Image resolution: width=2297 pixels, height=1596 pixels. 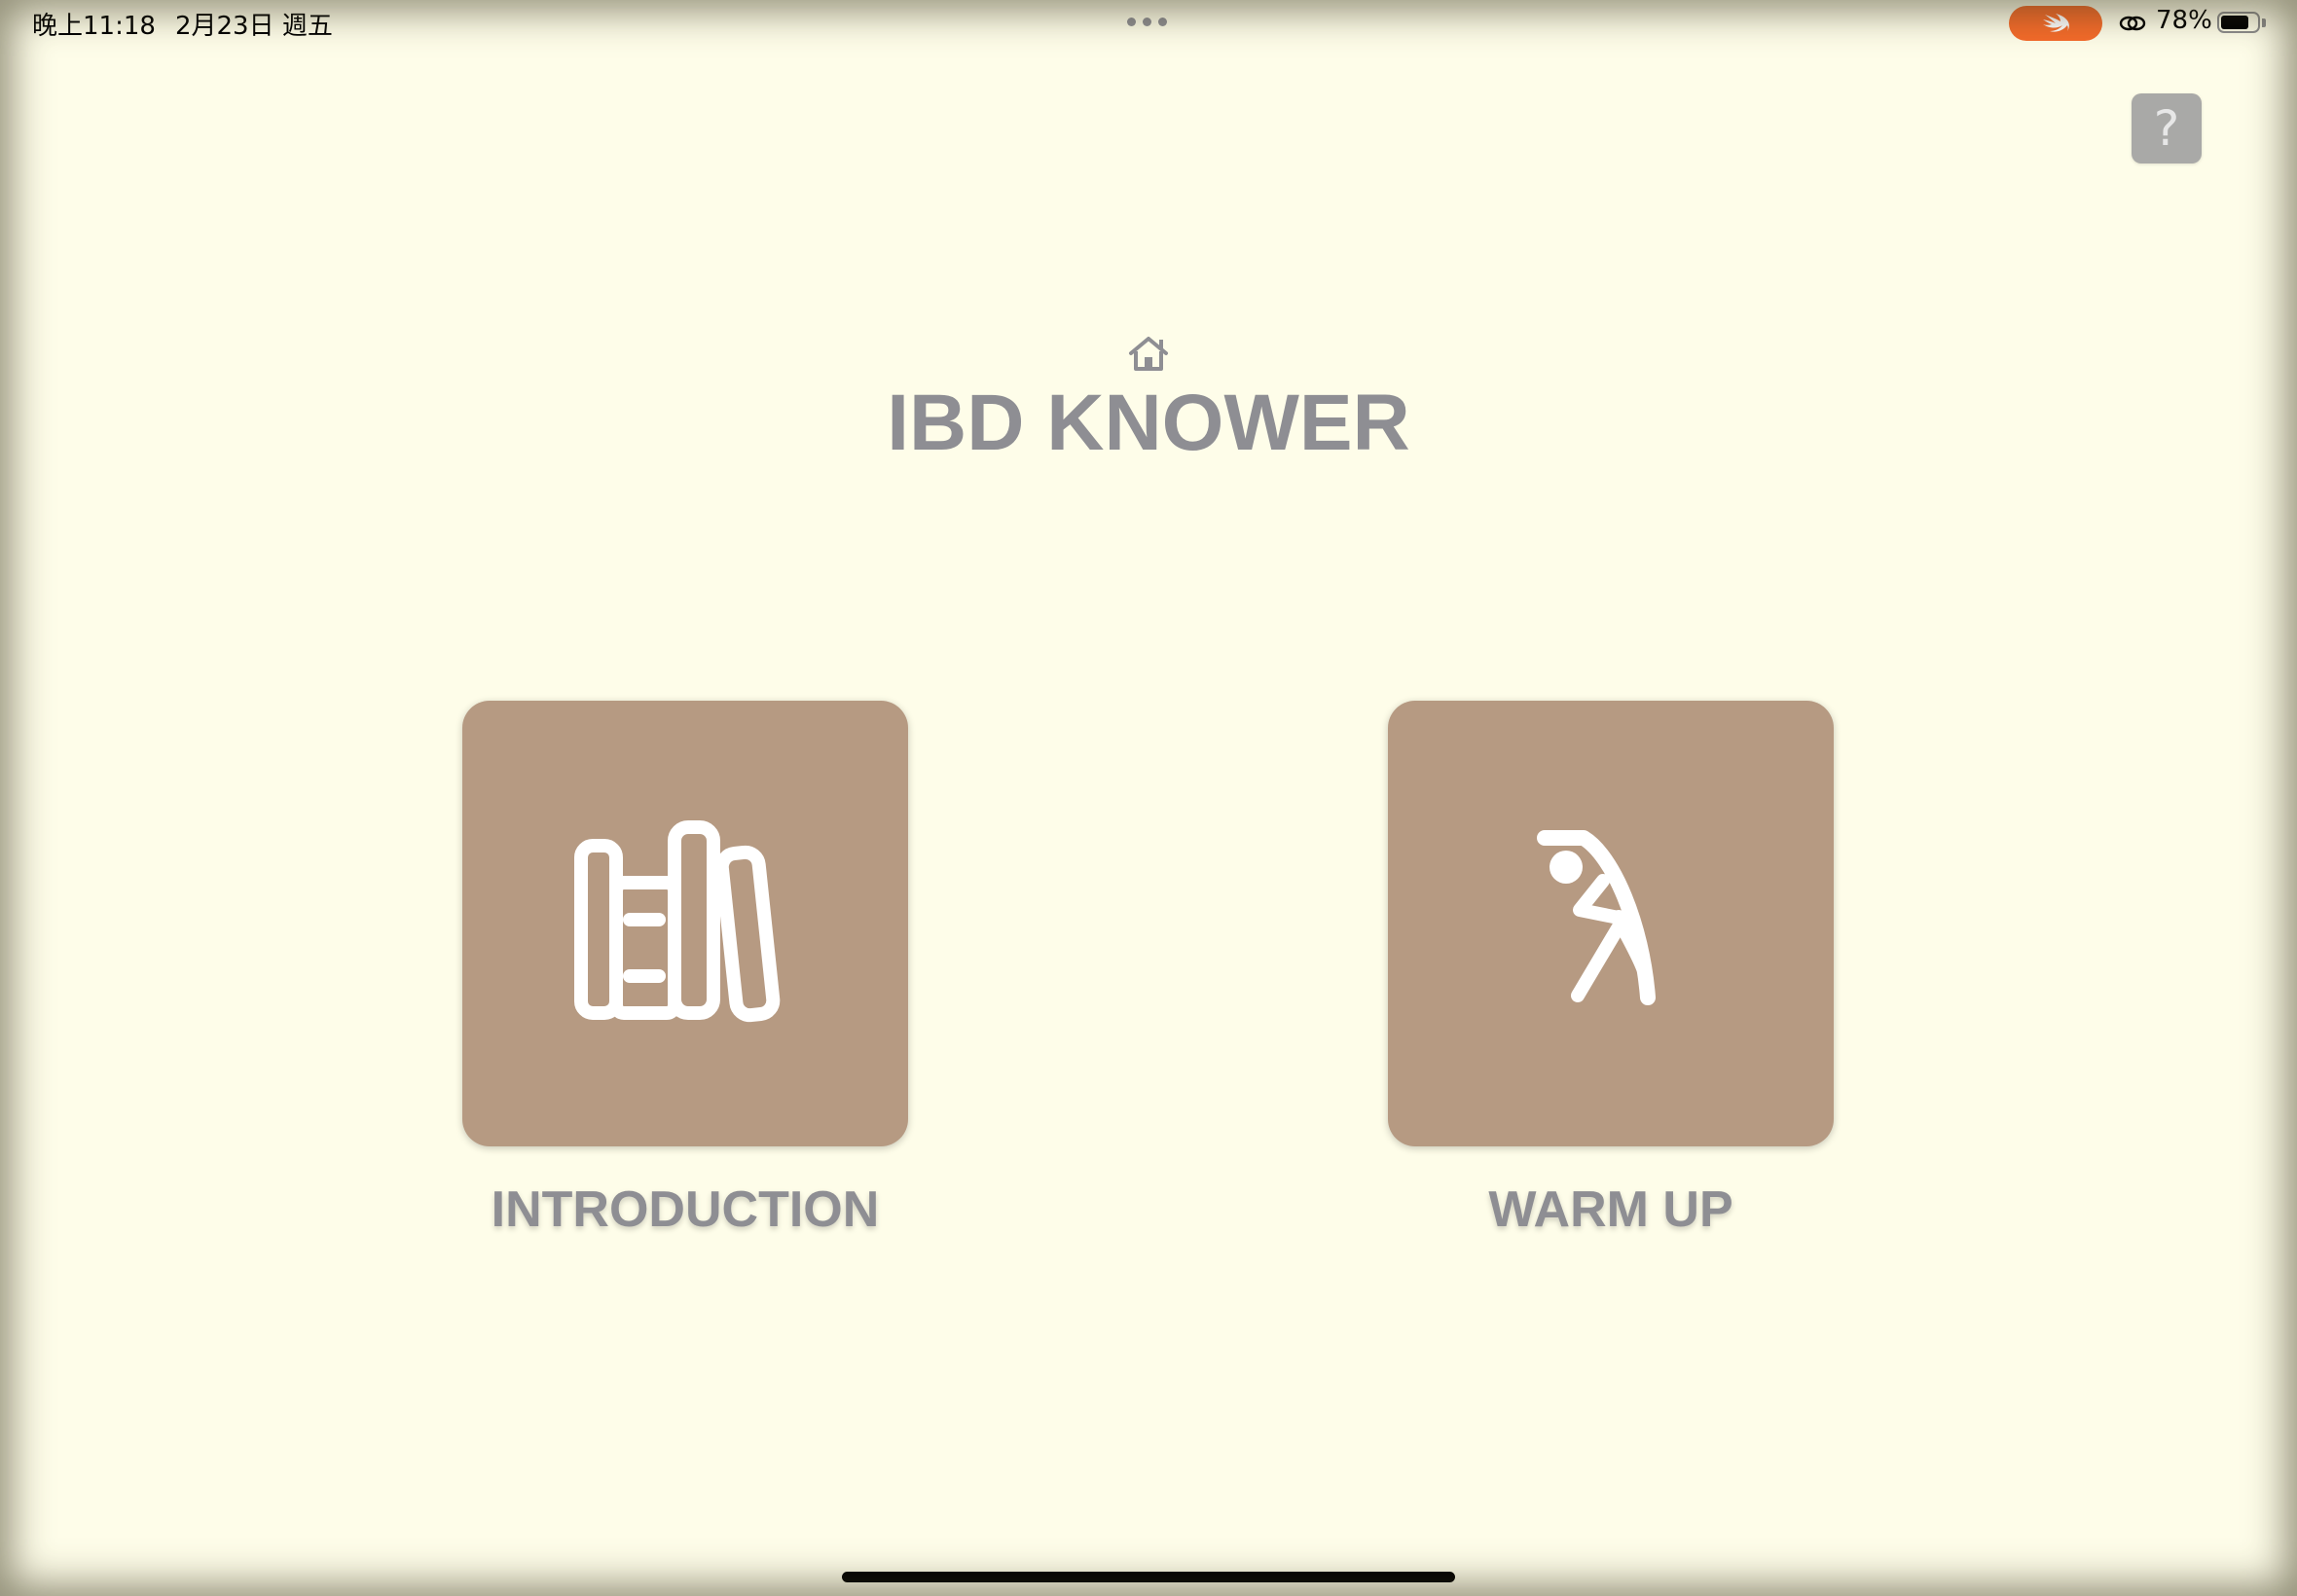 What do you see at coordinates (1148, 423) in the screenshot?
I see `page-title: IBD KNOWER` at bounding box center [1148, 423].